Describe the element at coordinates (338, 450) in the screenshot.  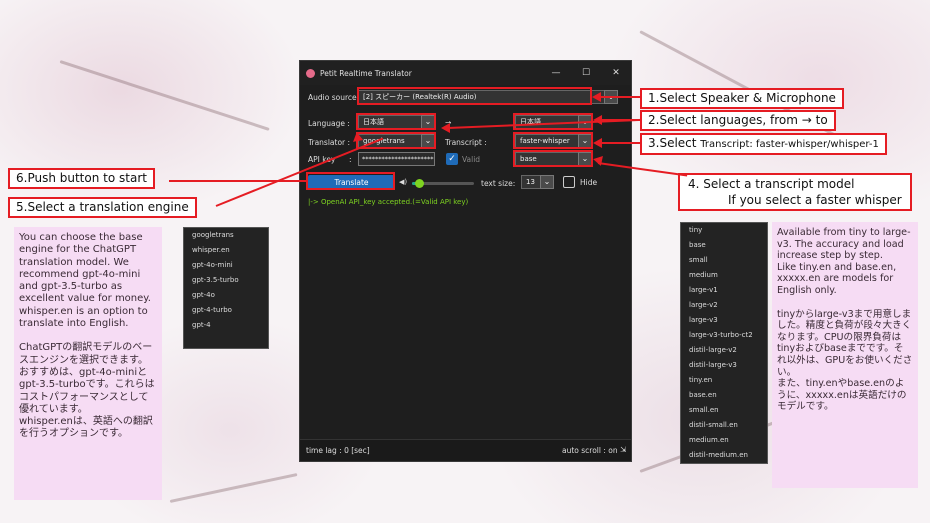
I see `time-lag-text: time lag : 0 [sec]` at that location.